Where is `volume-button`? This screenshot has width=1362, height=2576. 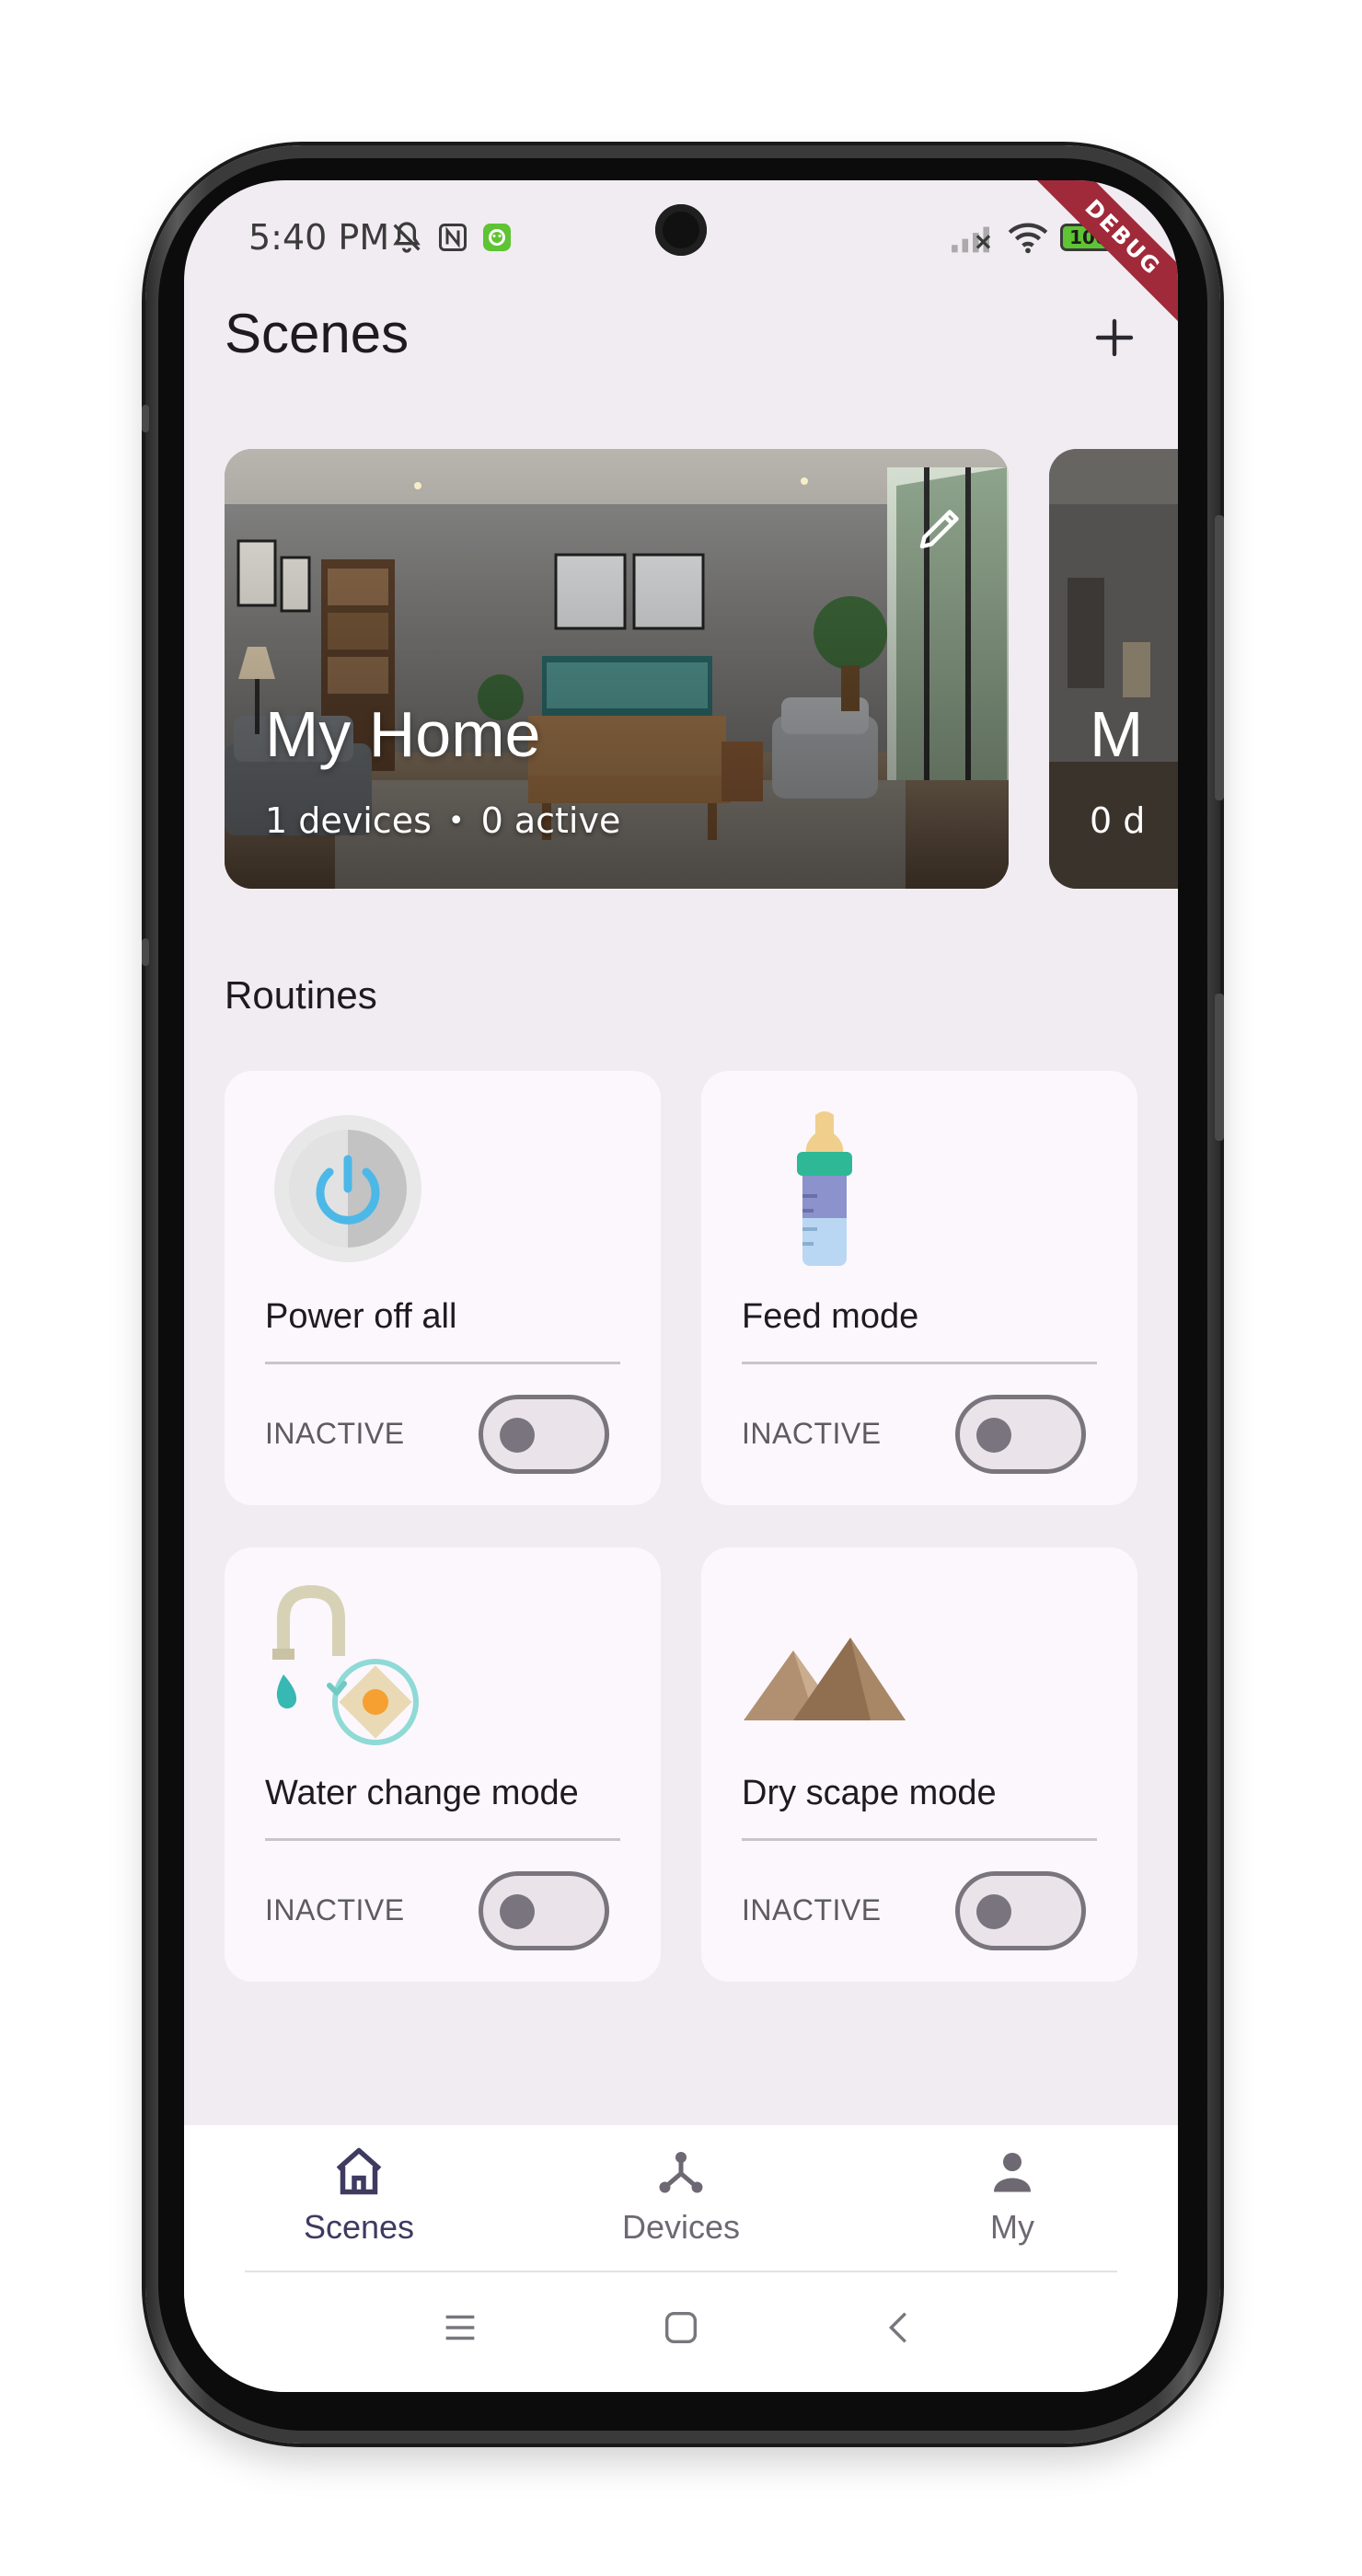 volume-button is located at coordinates (1219, 657).